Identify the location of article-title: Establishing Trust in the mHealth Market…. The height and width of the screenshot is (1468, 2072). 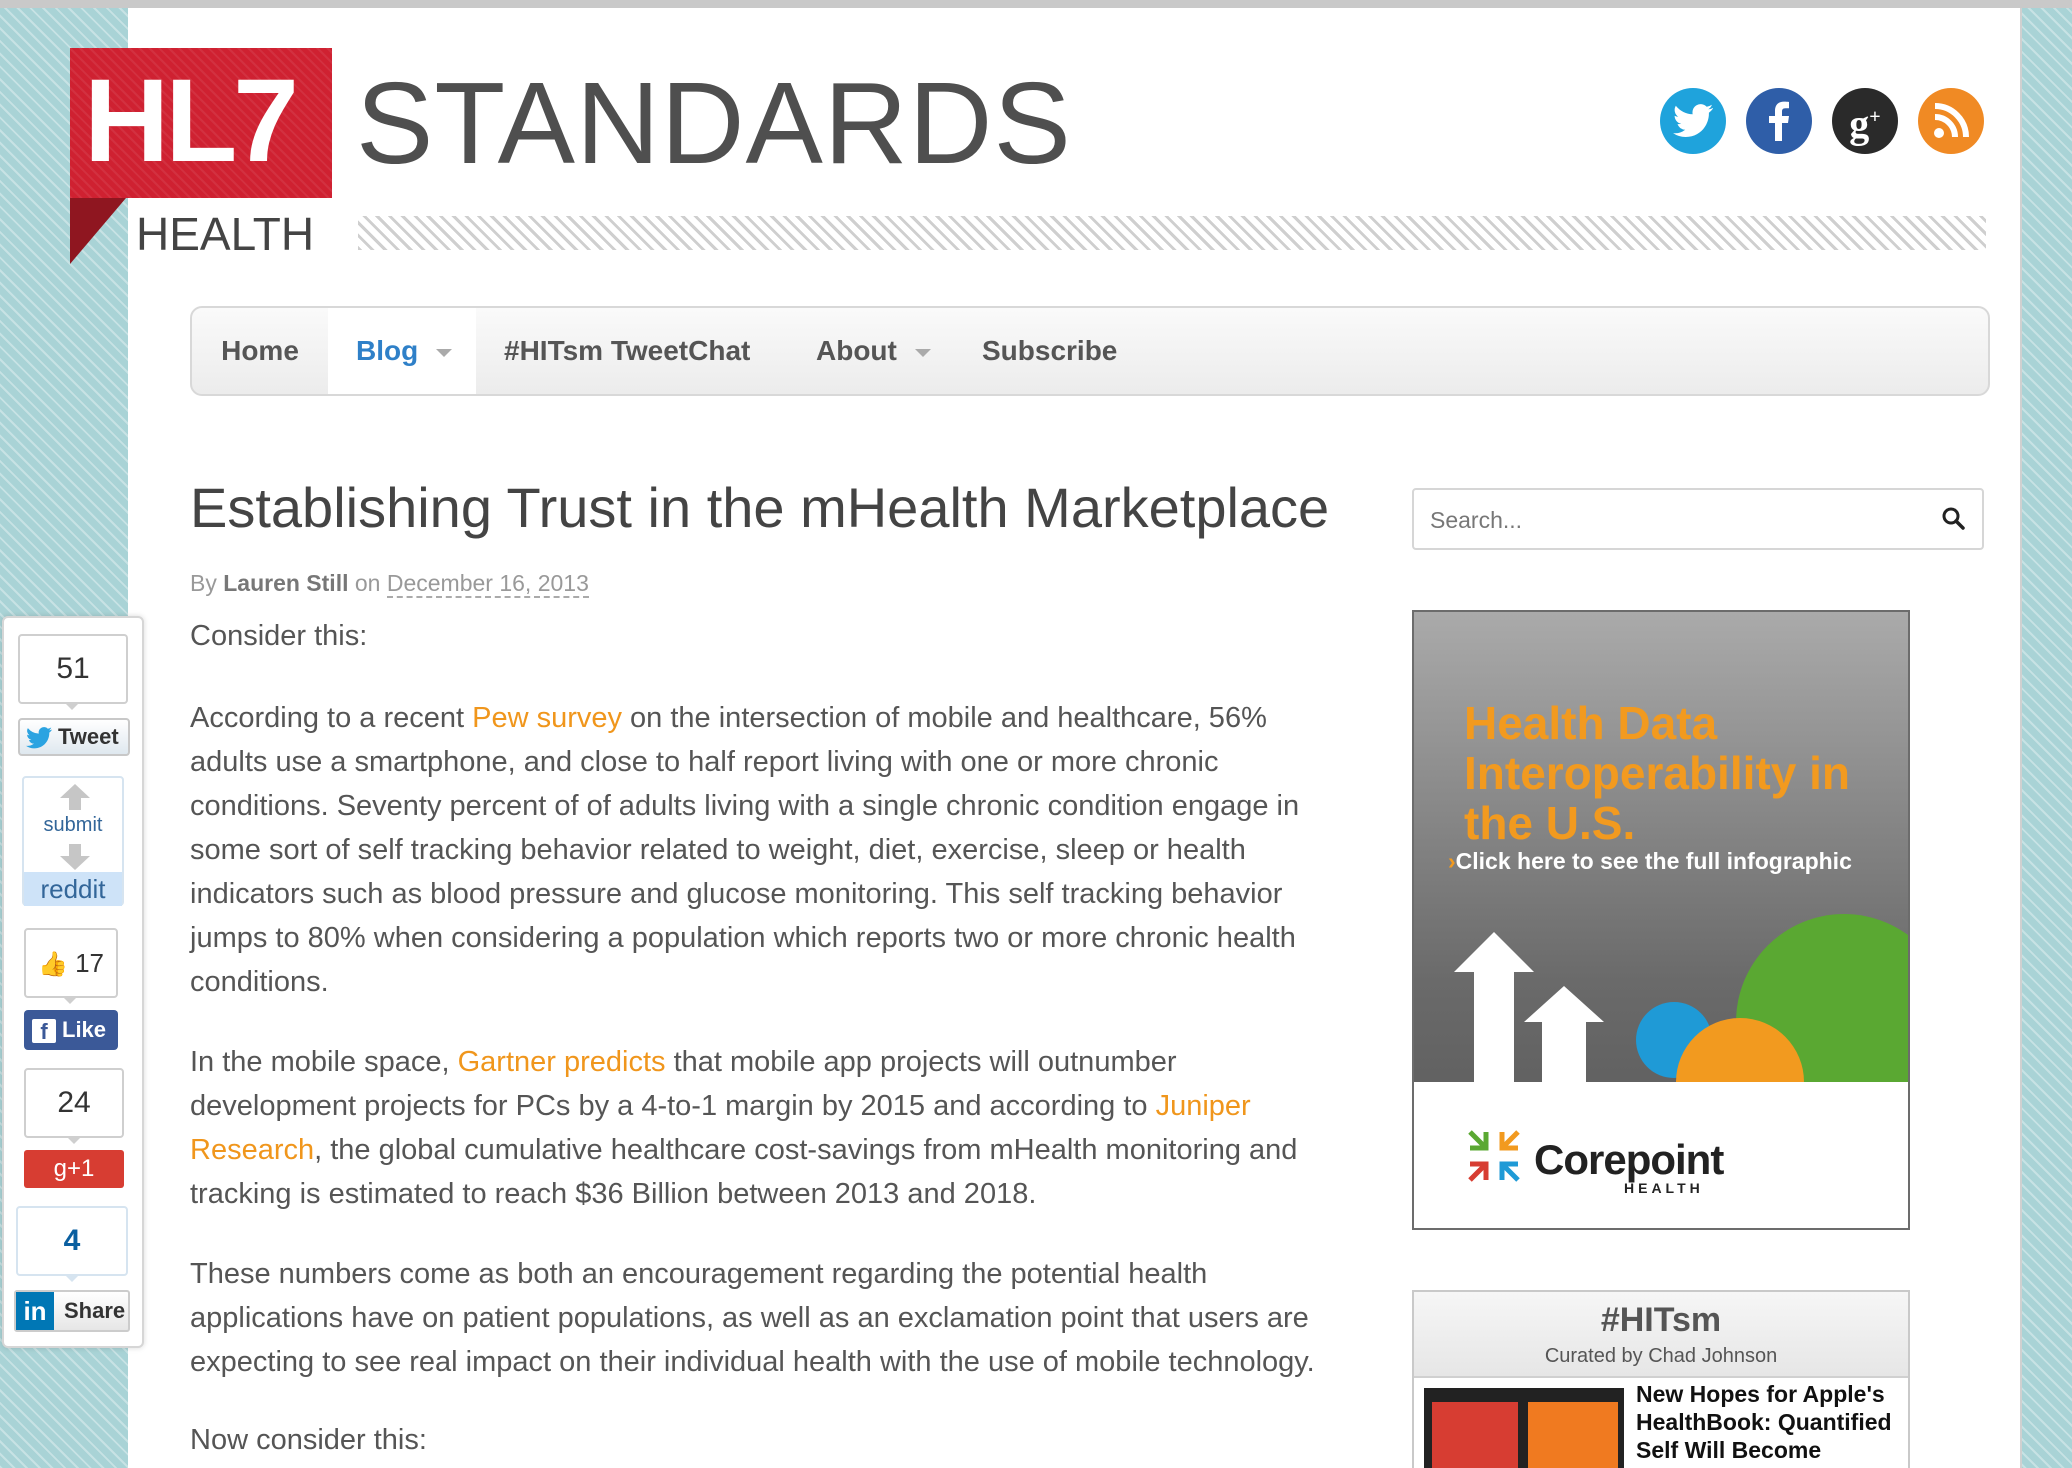
(760, 507).